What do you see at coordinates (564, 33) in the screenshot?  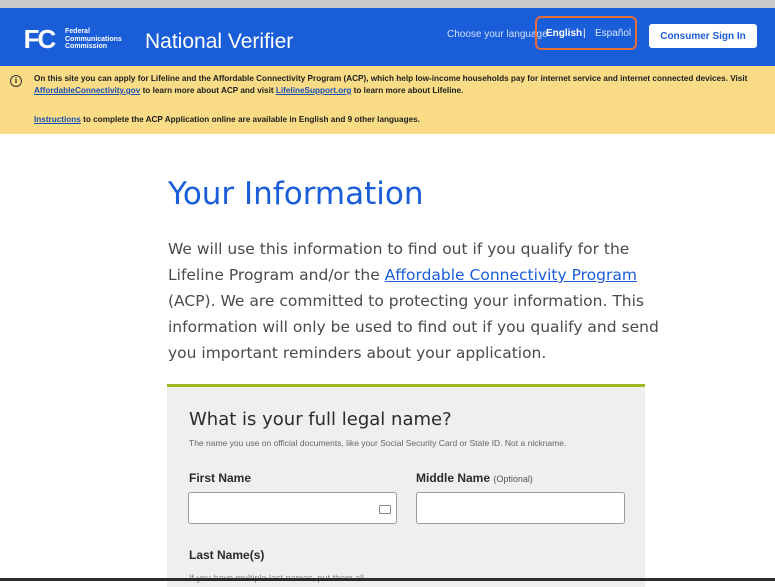 I see `language-english-link: English` at bounding box center [564, 33].